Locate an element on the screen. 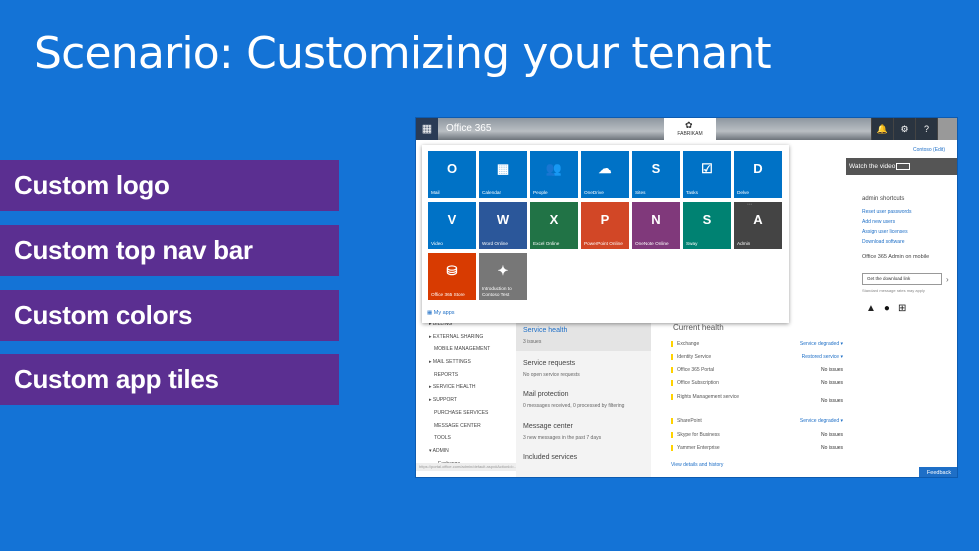 The width and height of the screenshot is (979, 551). app-tile-calendar: ▦ Calendar is located at coordinates (503, 174).